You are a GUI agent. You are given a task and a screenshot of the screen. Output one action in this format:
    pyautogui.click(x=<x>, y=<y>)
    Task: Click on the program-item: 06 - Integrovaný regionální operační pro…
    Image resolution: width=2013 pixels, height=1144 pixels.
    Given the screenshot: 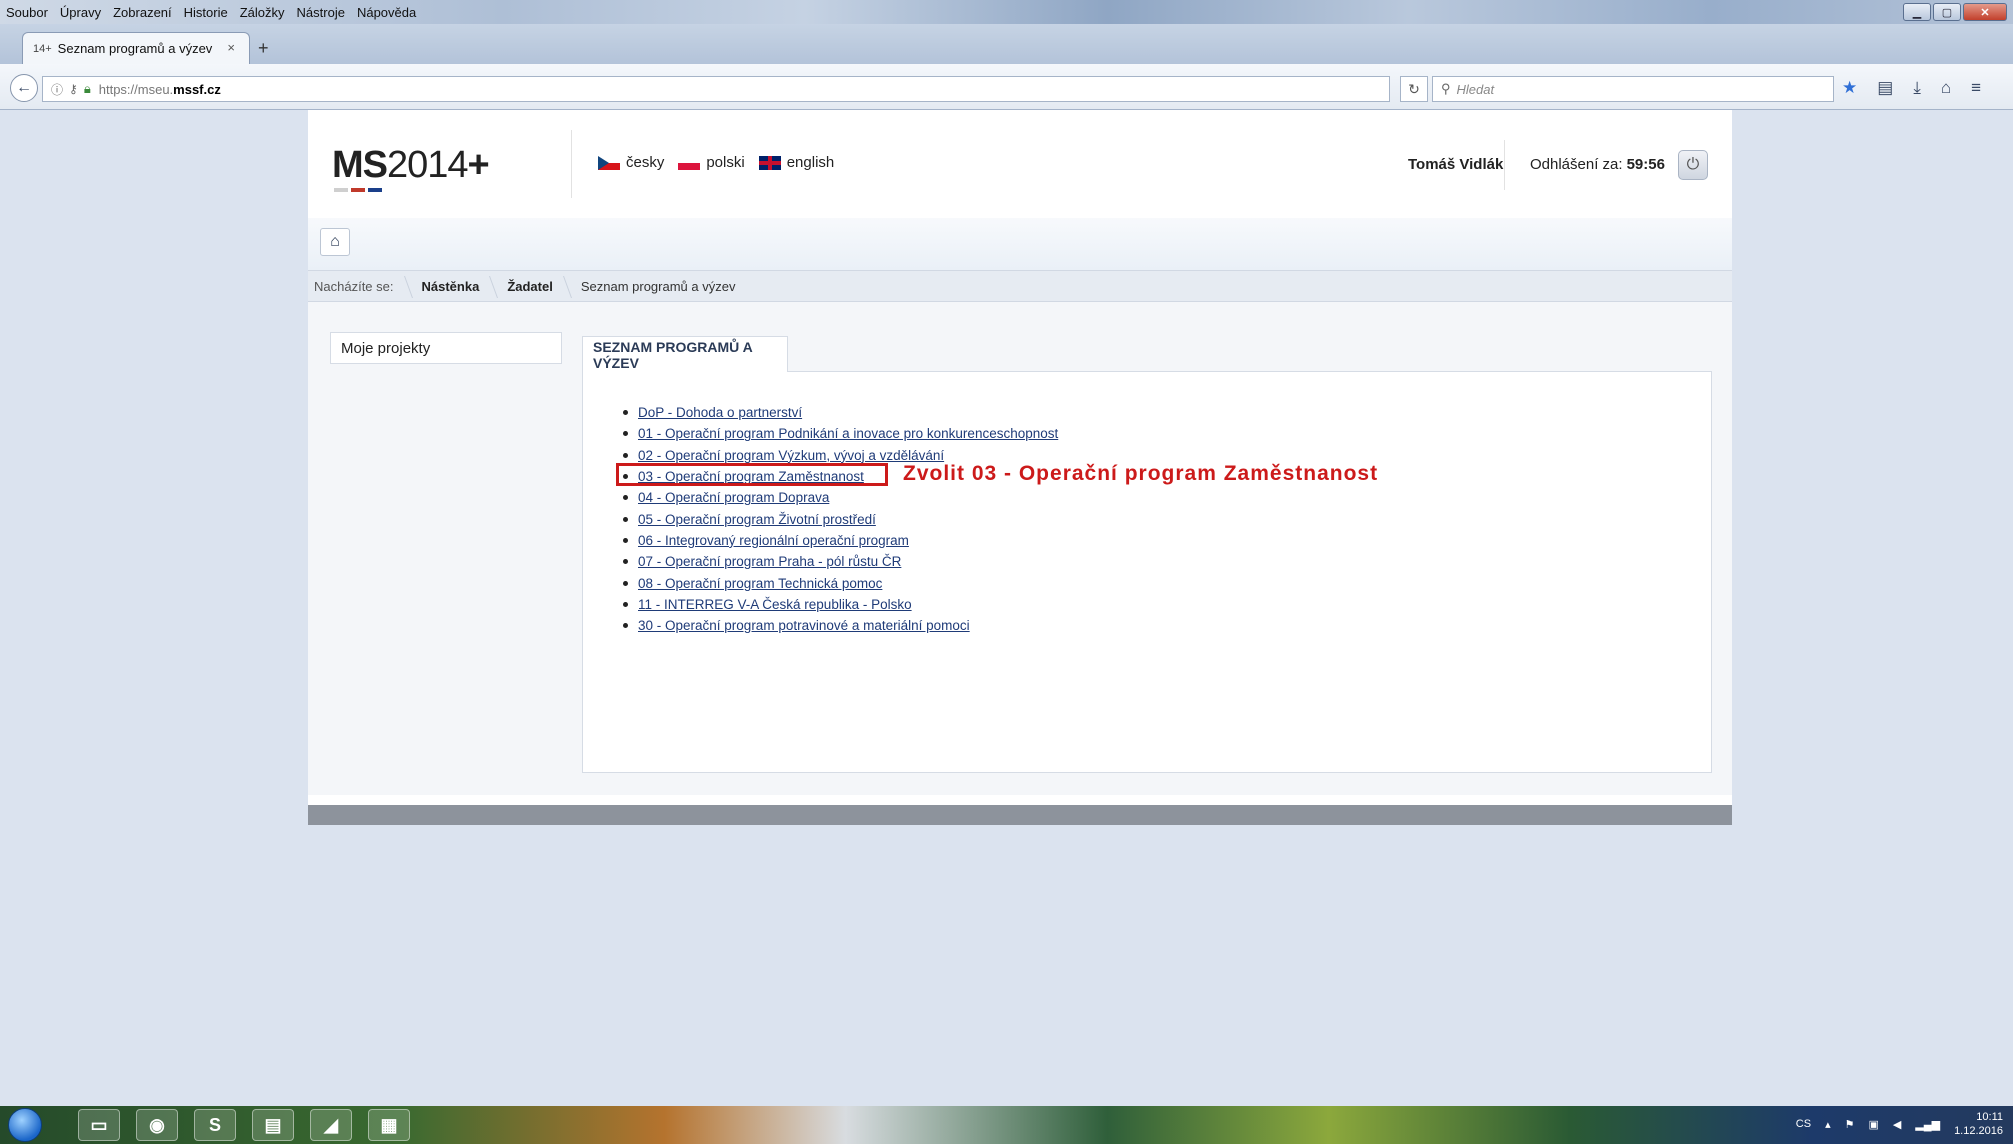 What is the action you would take?
    pyautogui.click(x=840, y=540)
    